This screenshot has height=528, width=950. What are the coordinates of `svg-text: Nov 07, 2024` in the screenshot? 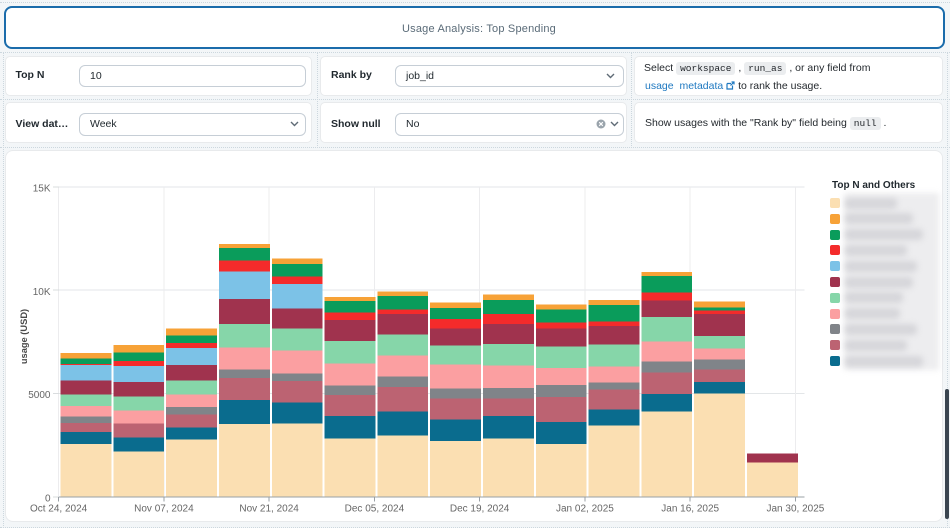 It's located at (164, 508).